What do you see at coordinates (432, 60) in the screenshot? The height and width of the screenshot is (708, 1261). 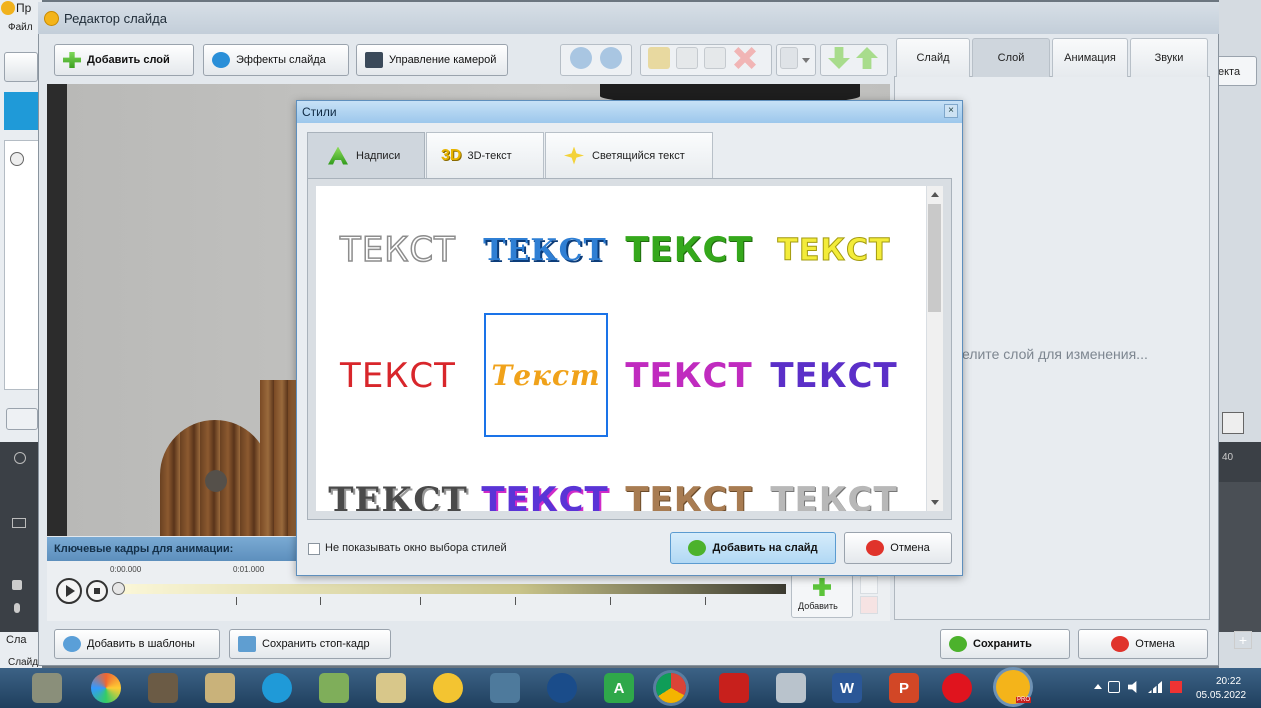 I see `camera-control-button: Управление камерой` at bounding box center [432, 60].